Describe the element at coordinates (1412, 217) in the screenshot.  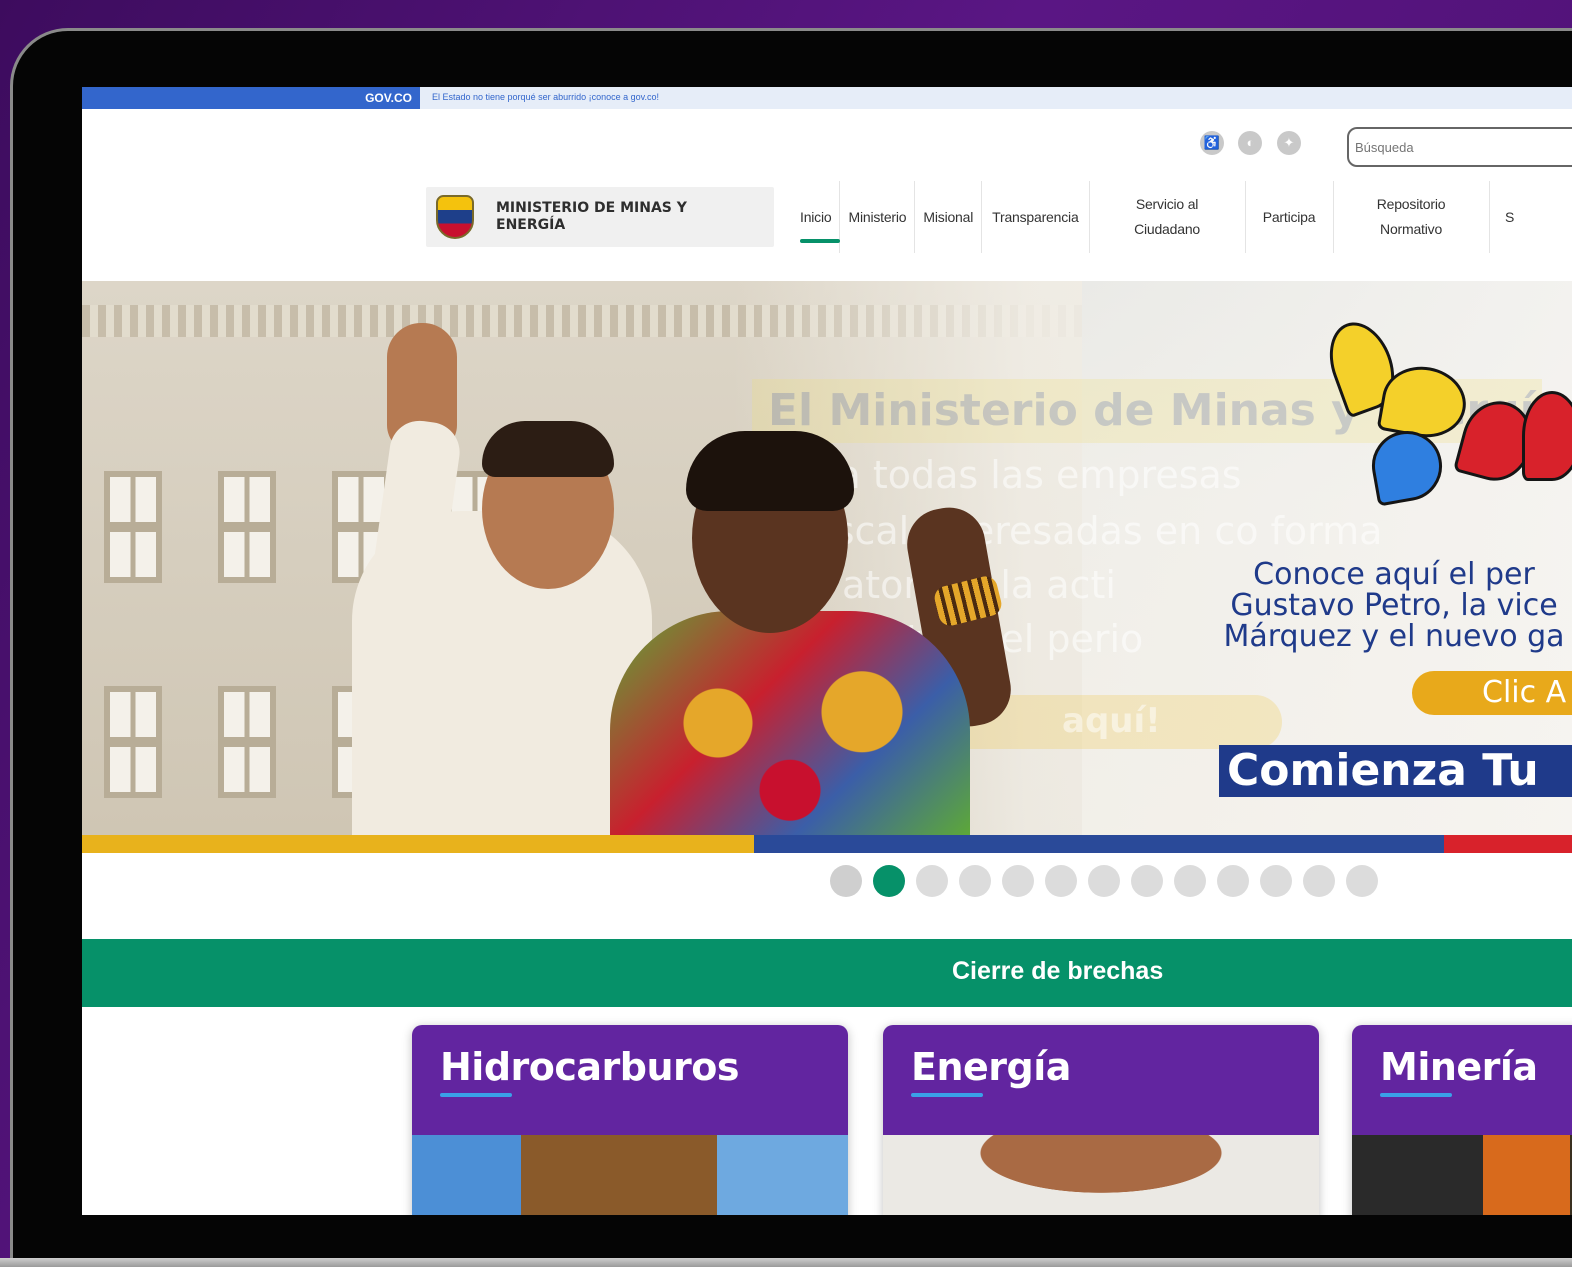
I see `nav-item-repositorio-normativo: Repositorio Normativo` at that location.